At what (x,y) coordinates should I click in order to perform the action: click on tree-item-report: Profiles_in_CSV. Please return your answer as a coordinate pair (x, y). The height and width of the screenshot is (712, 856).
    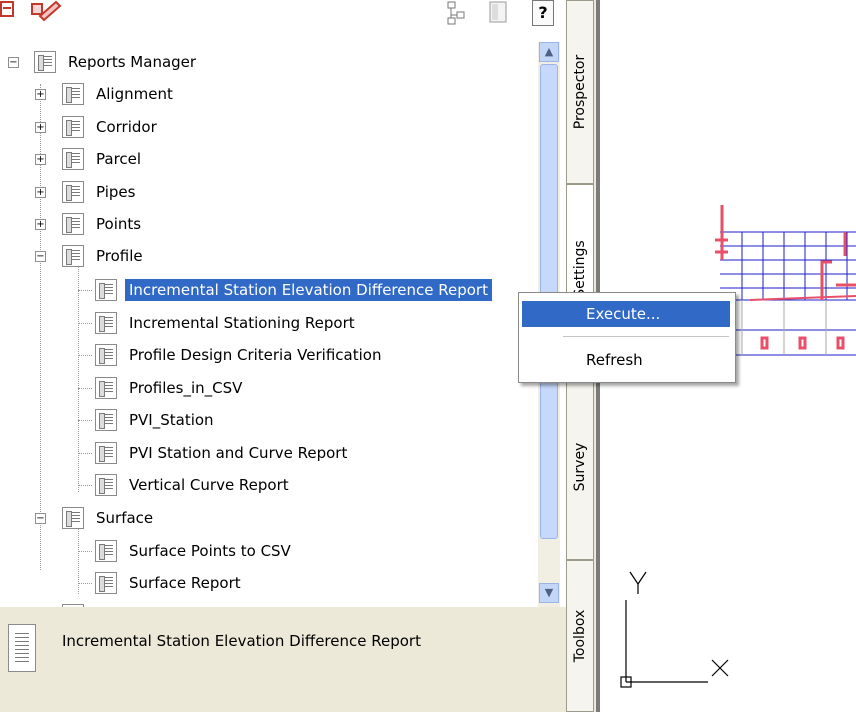
    Looking at the image, I should click on (170, 388).